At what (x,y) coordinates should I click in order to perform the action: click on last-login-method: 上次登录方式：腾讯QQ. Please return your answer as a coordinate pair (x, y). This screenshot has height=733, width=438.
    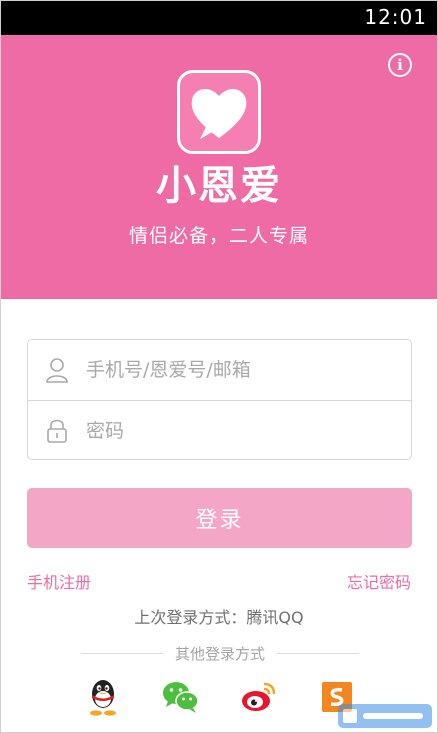
    Looking at the image, I should click on (219, 617).